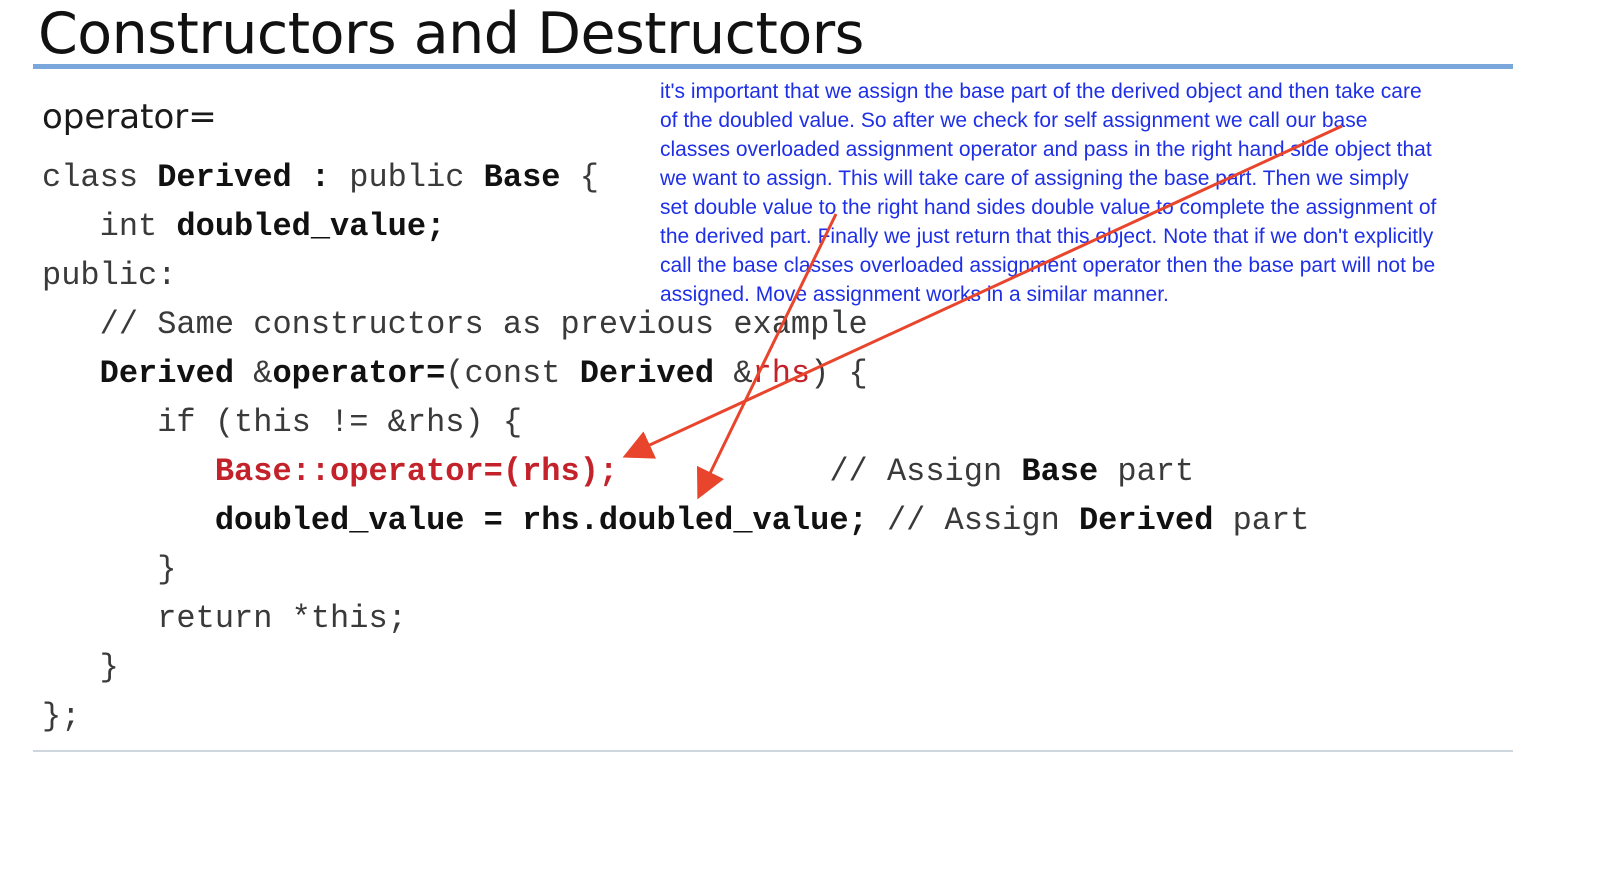 This screenshot has width=1618, height=888. Describe the element at coordinates (129, 117) in the screenshot. I see `section-heading: operator=` at that location.